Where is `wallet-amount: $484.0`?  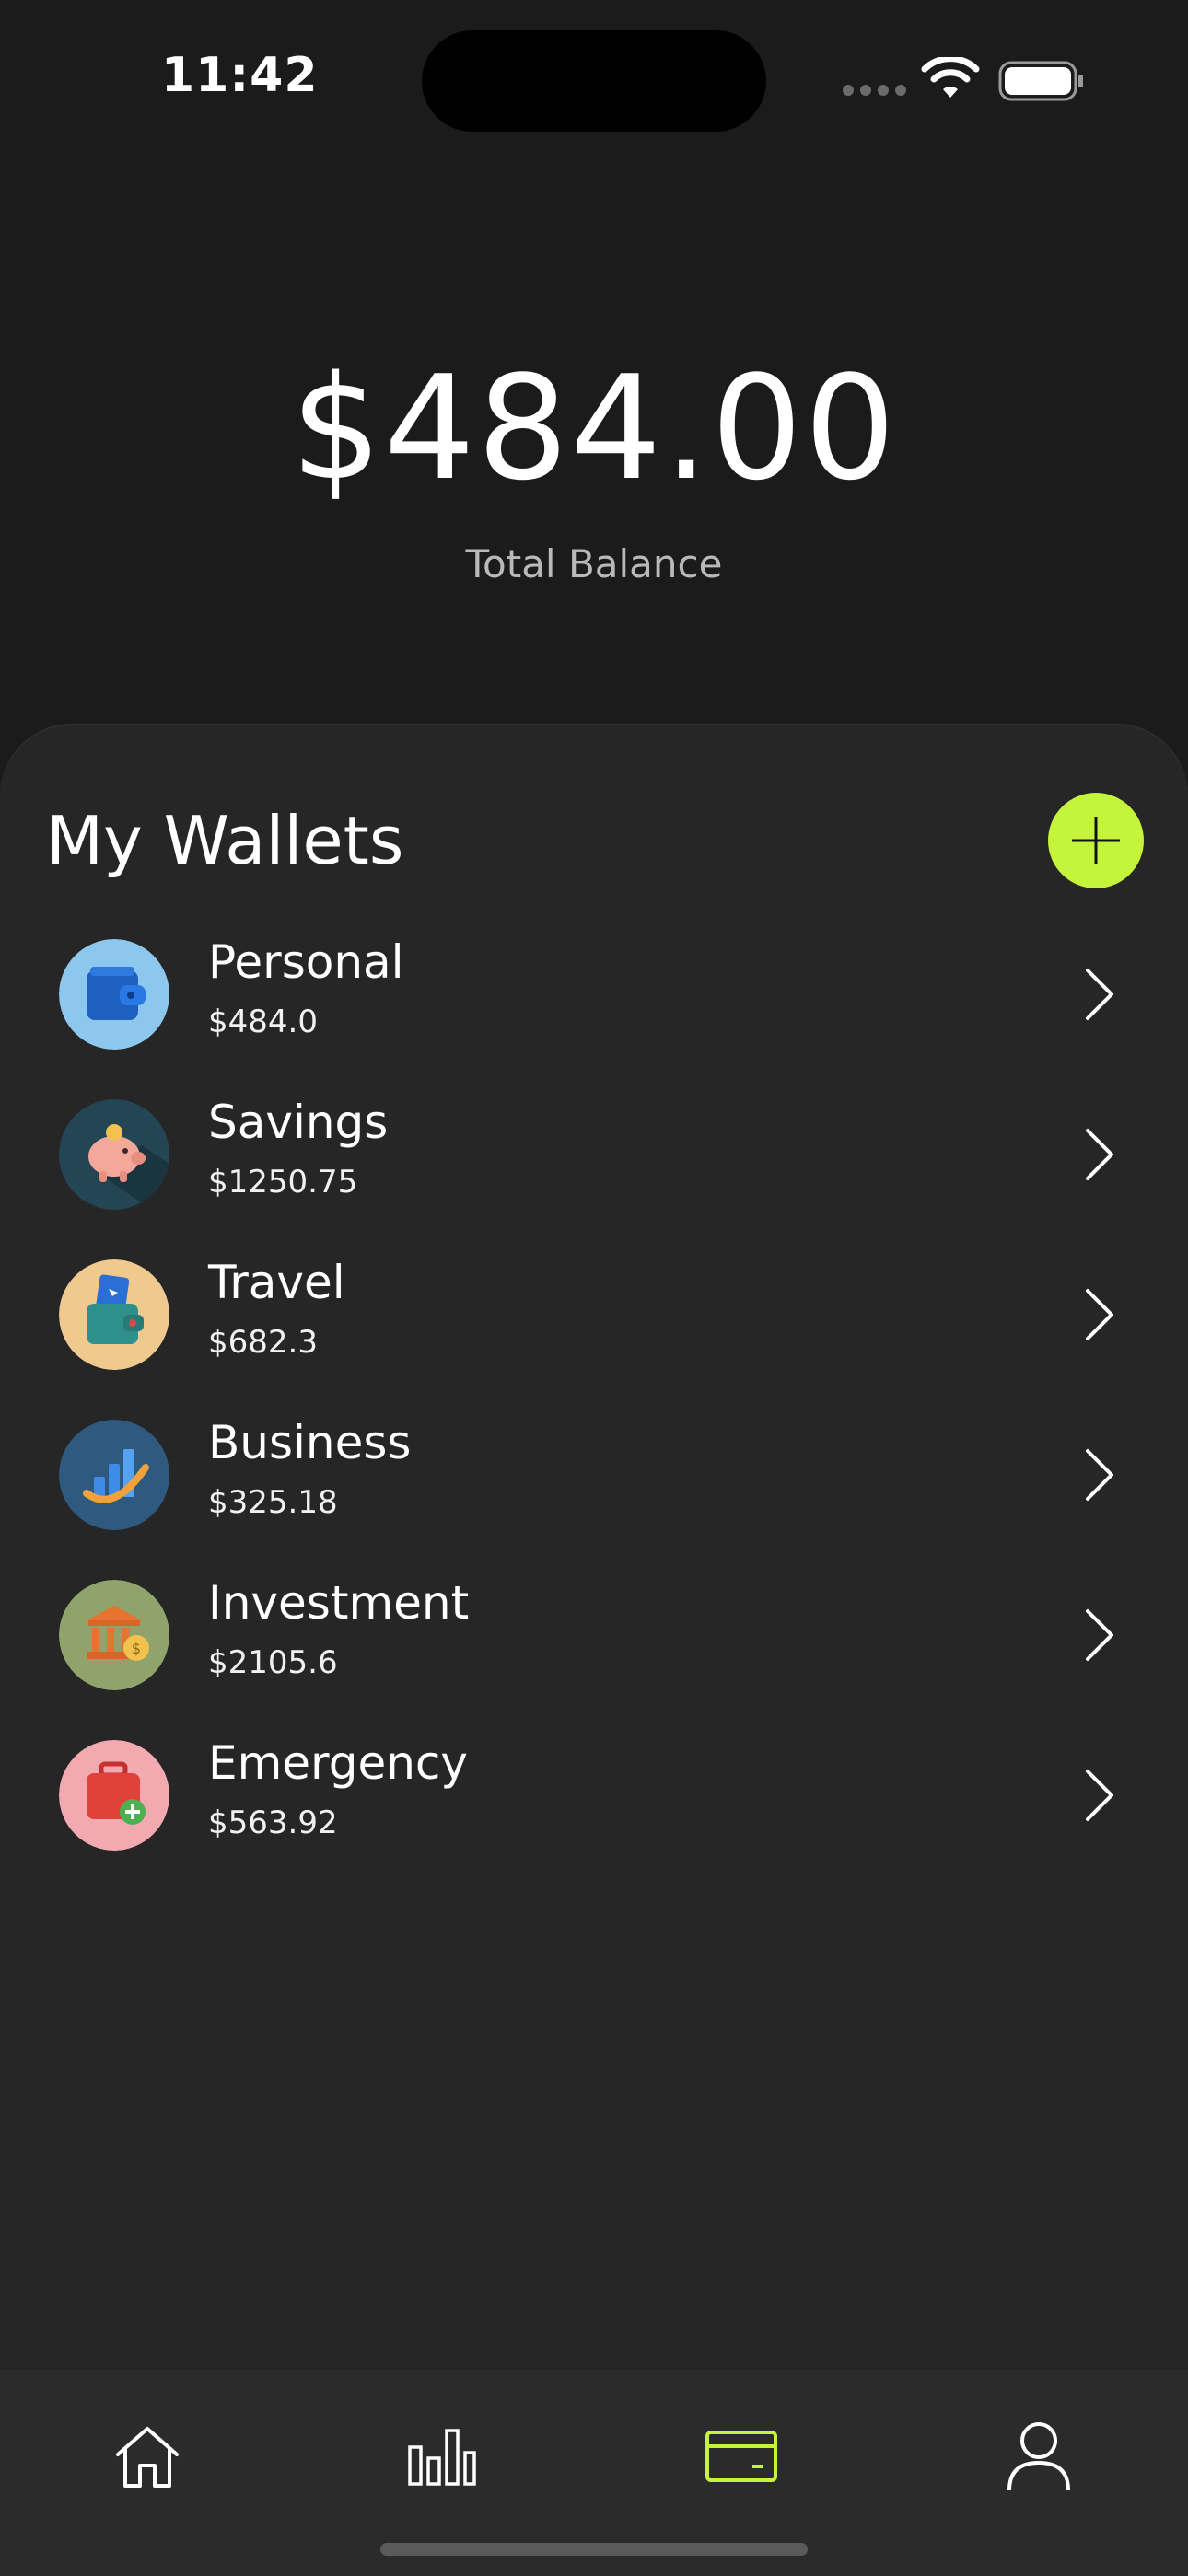 wallet-amount: $484.0 is located at coordinates (263, 1022).